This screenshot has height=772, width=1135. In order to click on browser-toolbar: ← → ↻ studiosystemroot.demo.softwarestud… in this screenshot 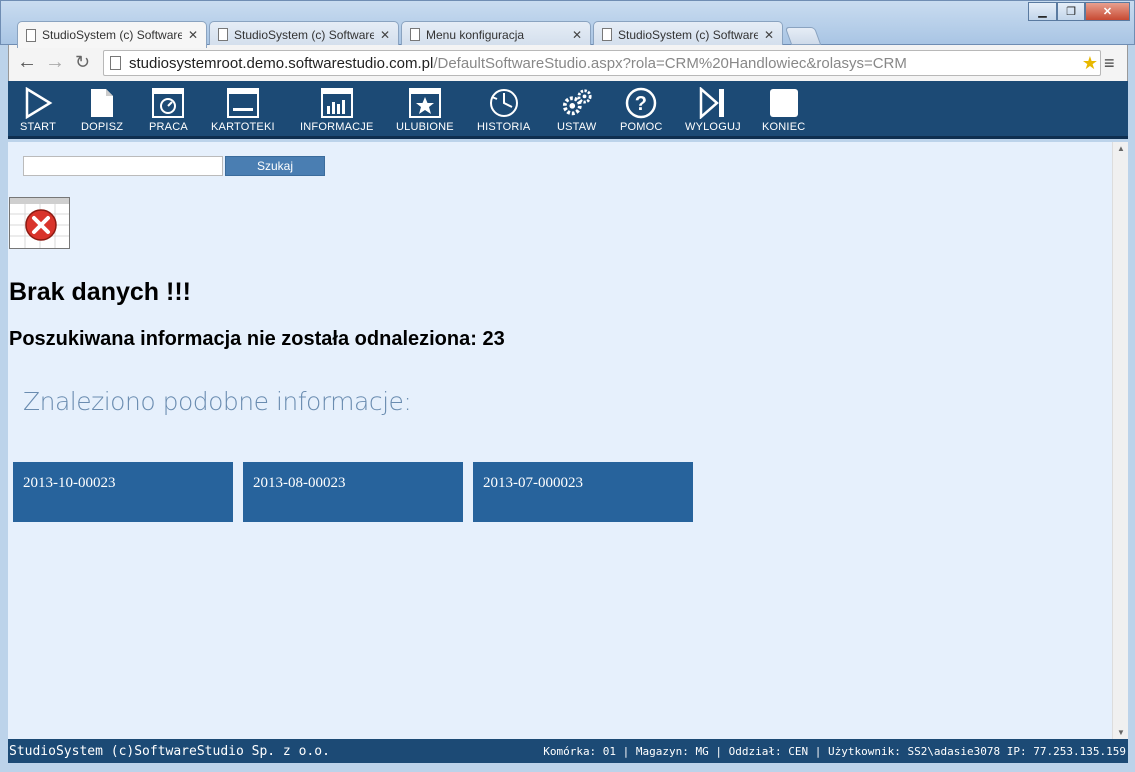, I will do `click(568, 63)`.